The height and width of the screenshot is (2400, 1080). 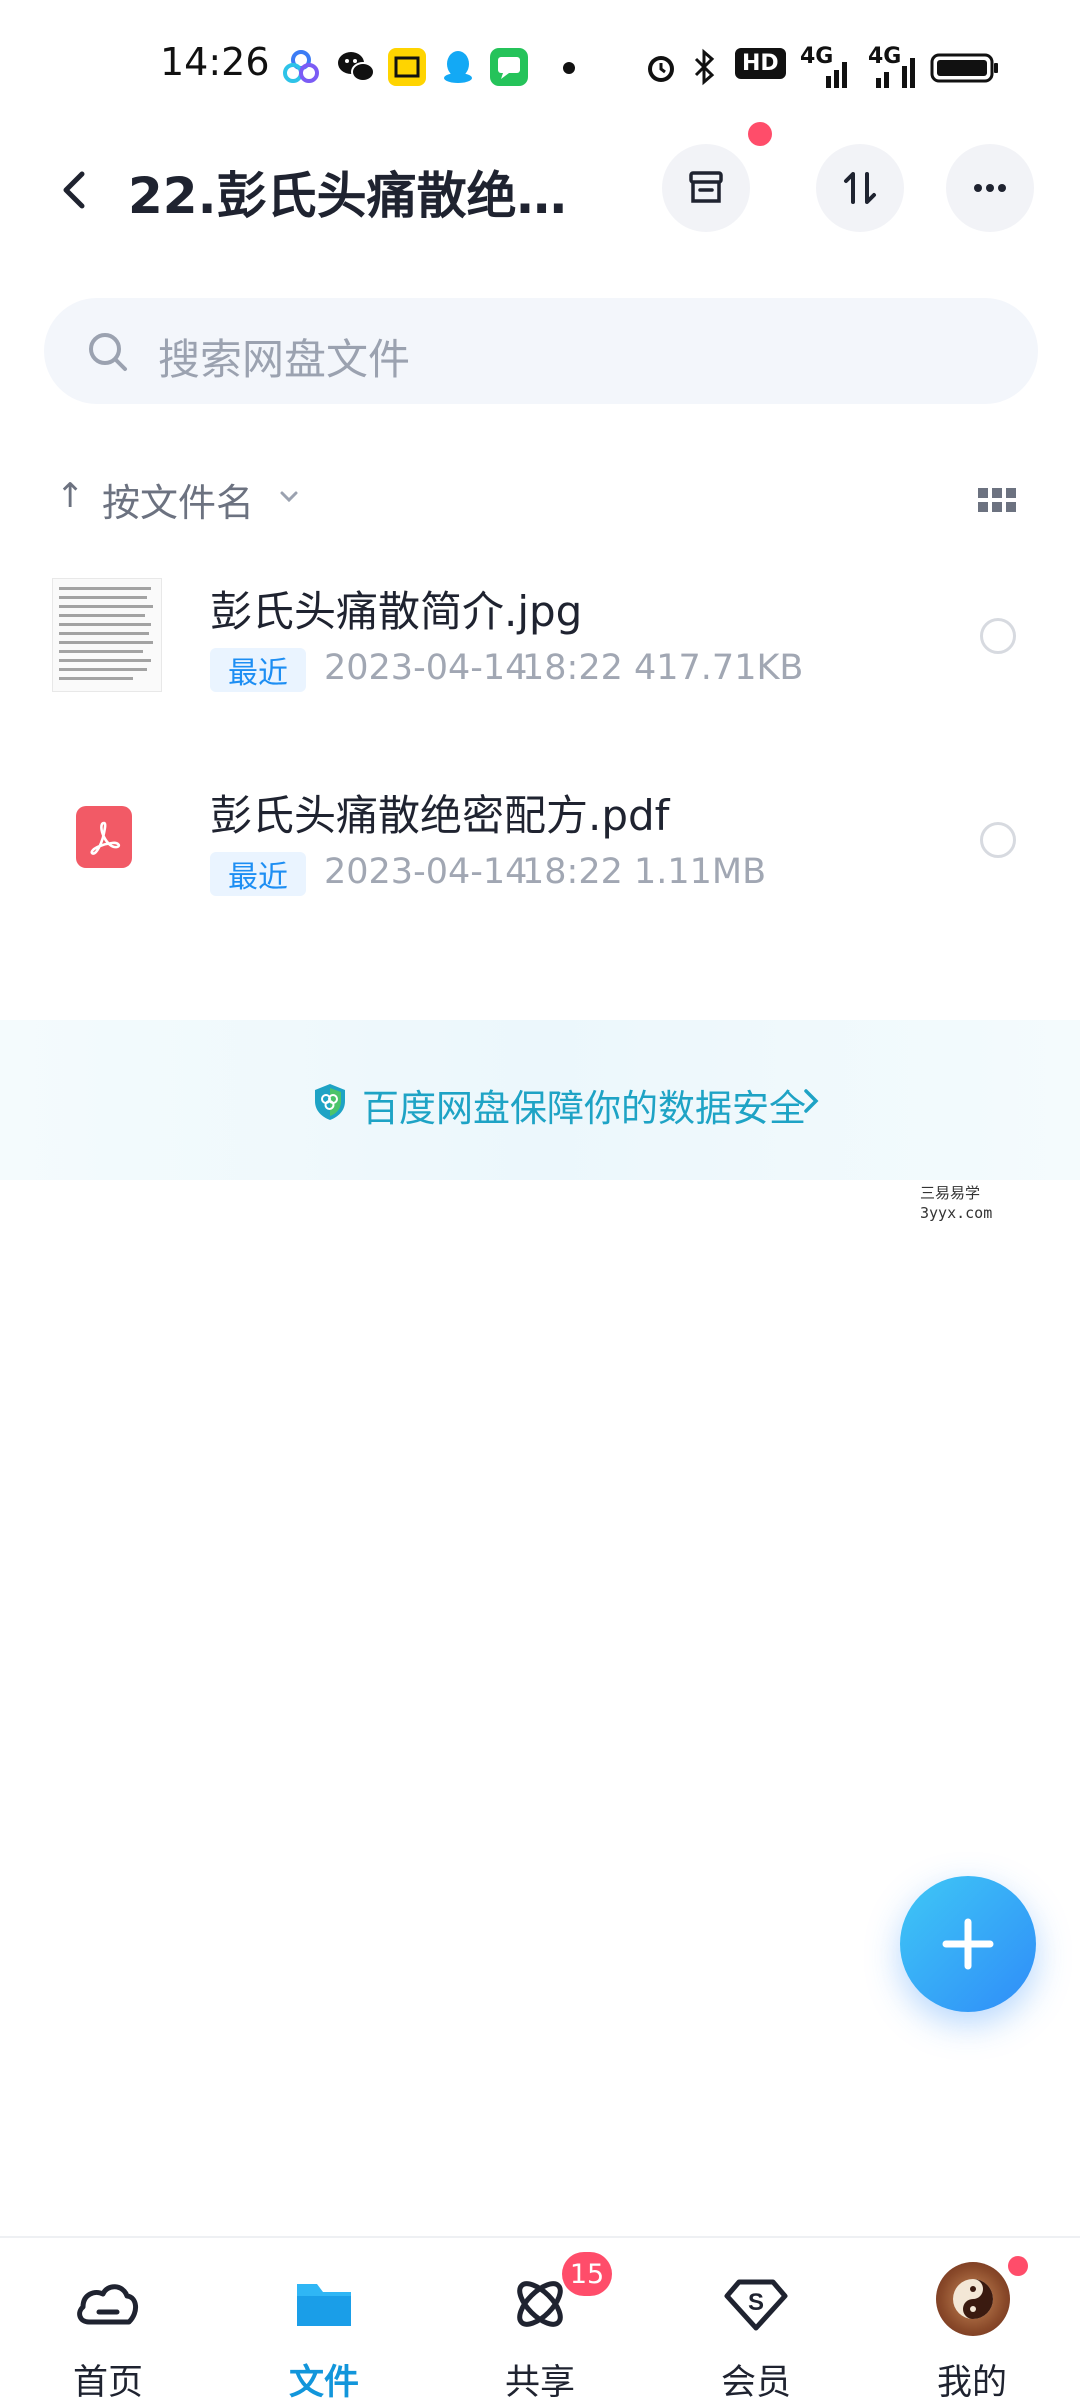 I want to click on nav-item-files: 文件, so click(x=324, y=2331).